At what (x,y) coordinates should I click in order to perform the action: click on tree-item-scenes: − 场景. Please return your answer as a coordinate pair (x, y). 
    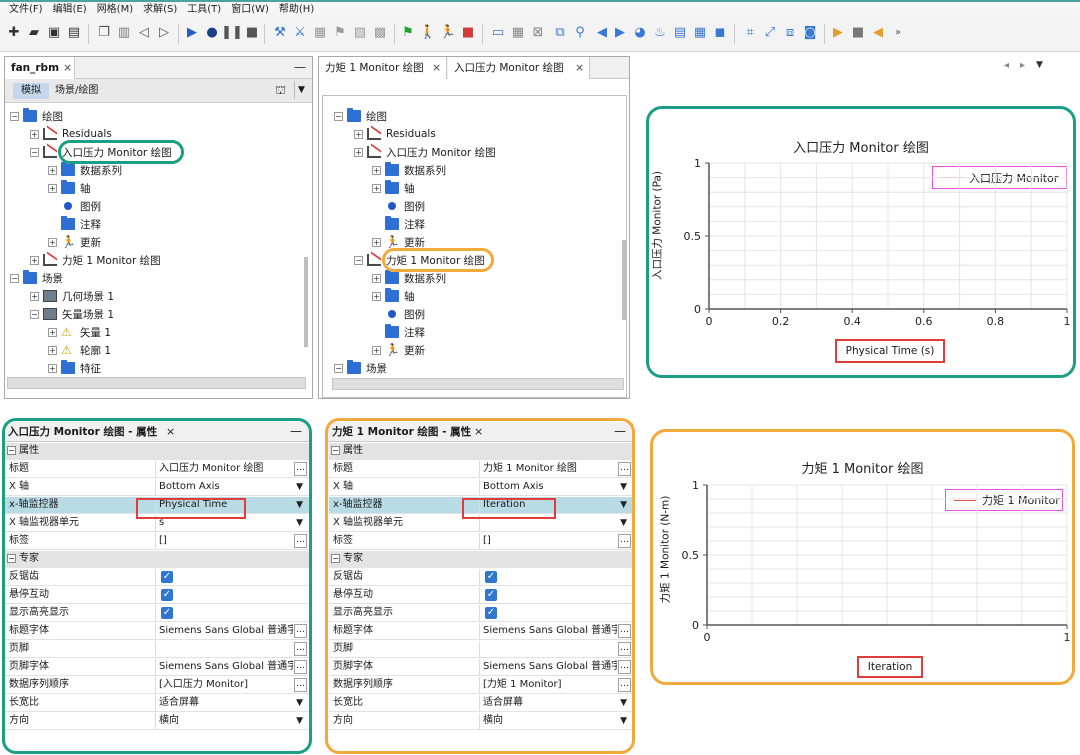
    Looking at the image, I should click on (36, 278).